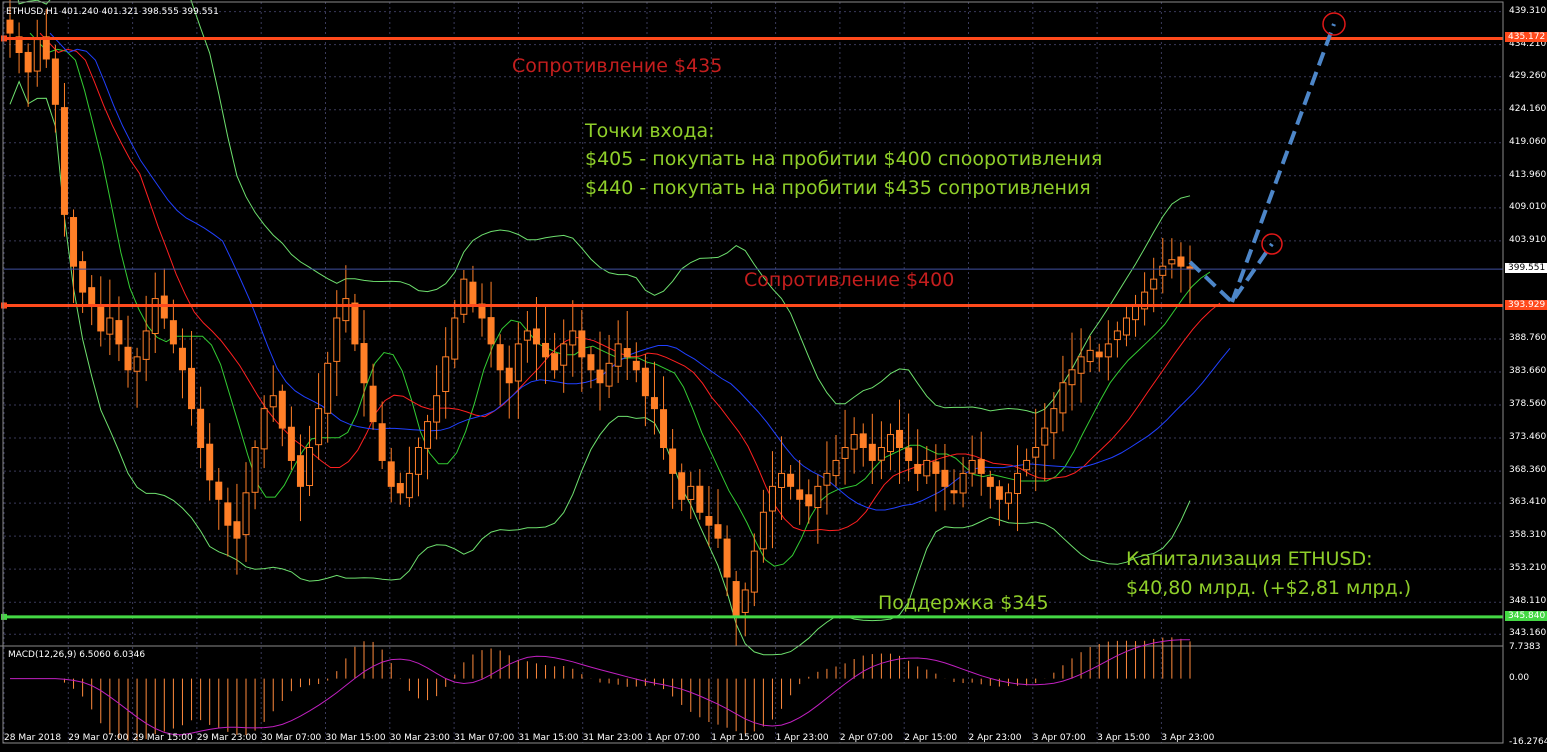  I want to click on time-tick-label: 2 Apr 07:00, so click(866, 738).